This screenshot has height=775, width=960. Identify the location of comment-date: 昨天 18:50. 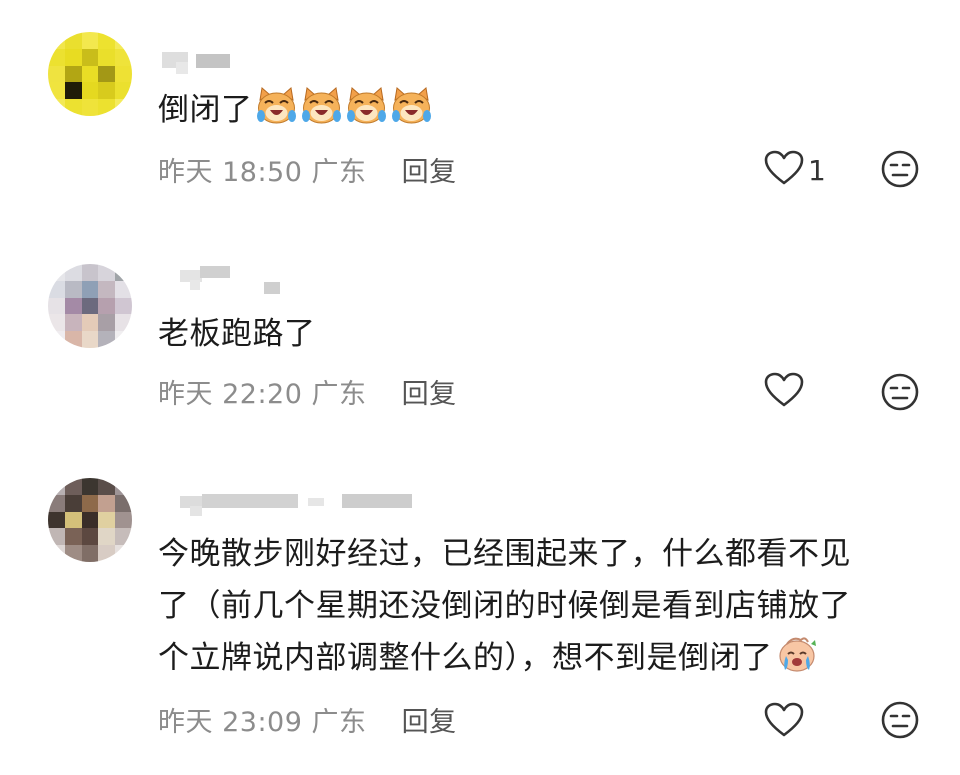
(230, 172).